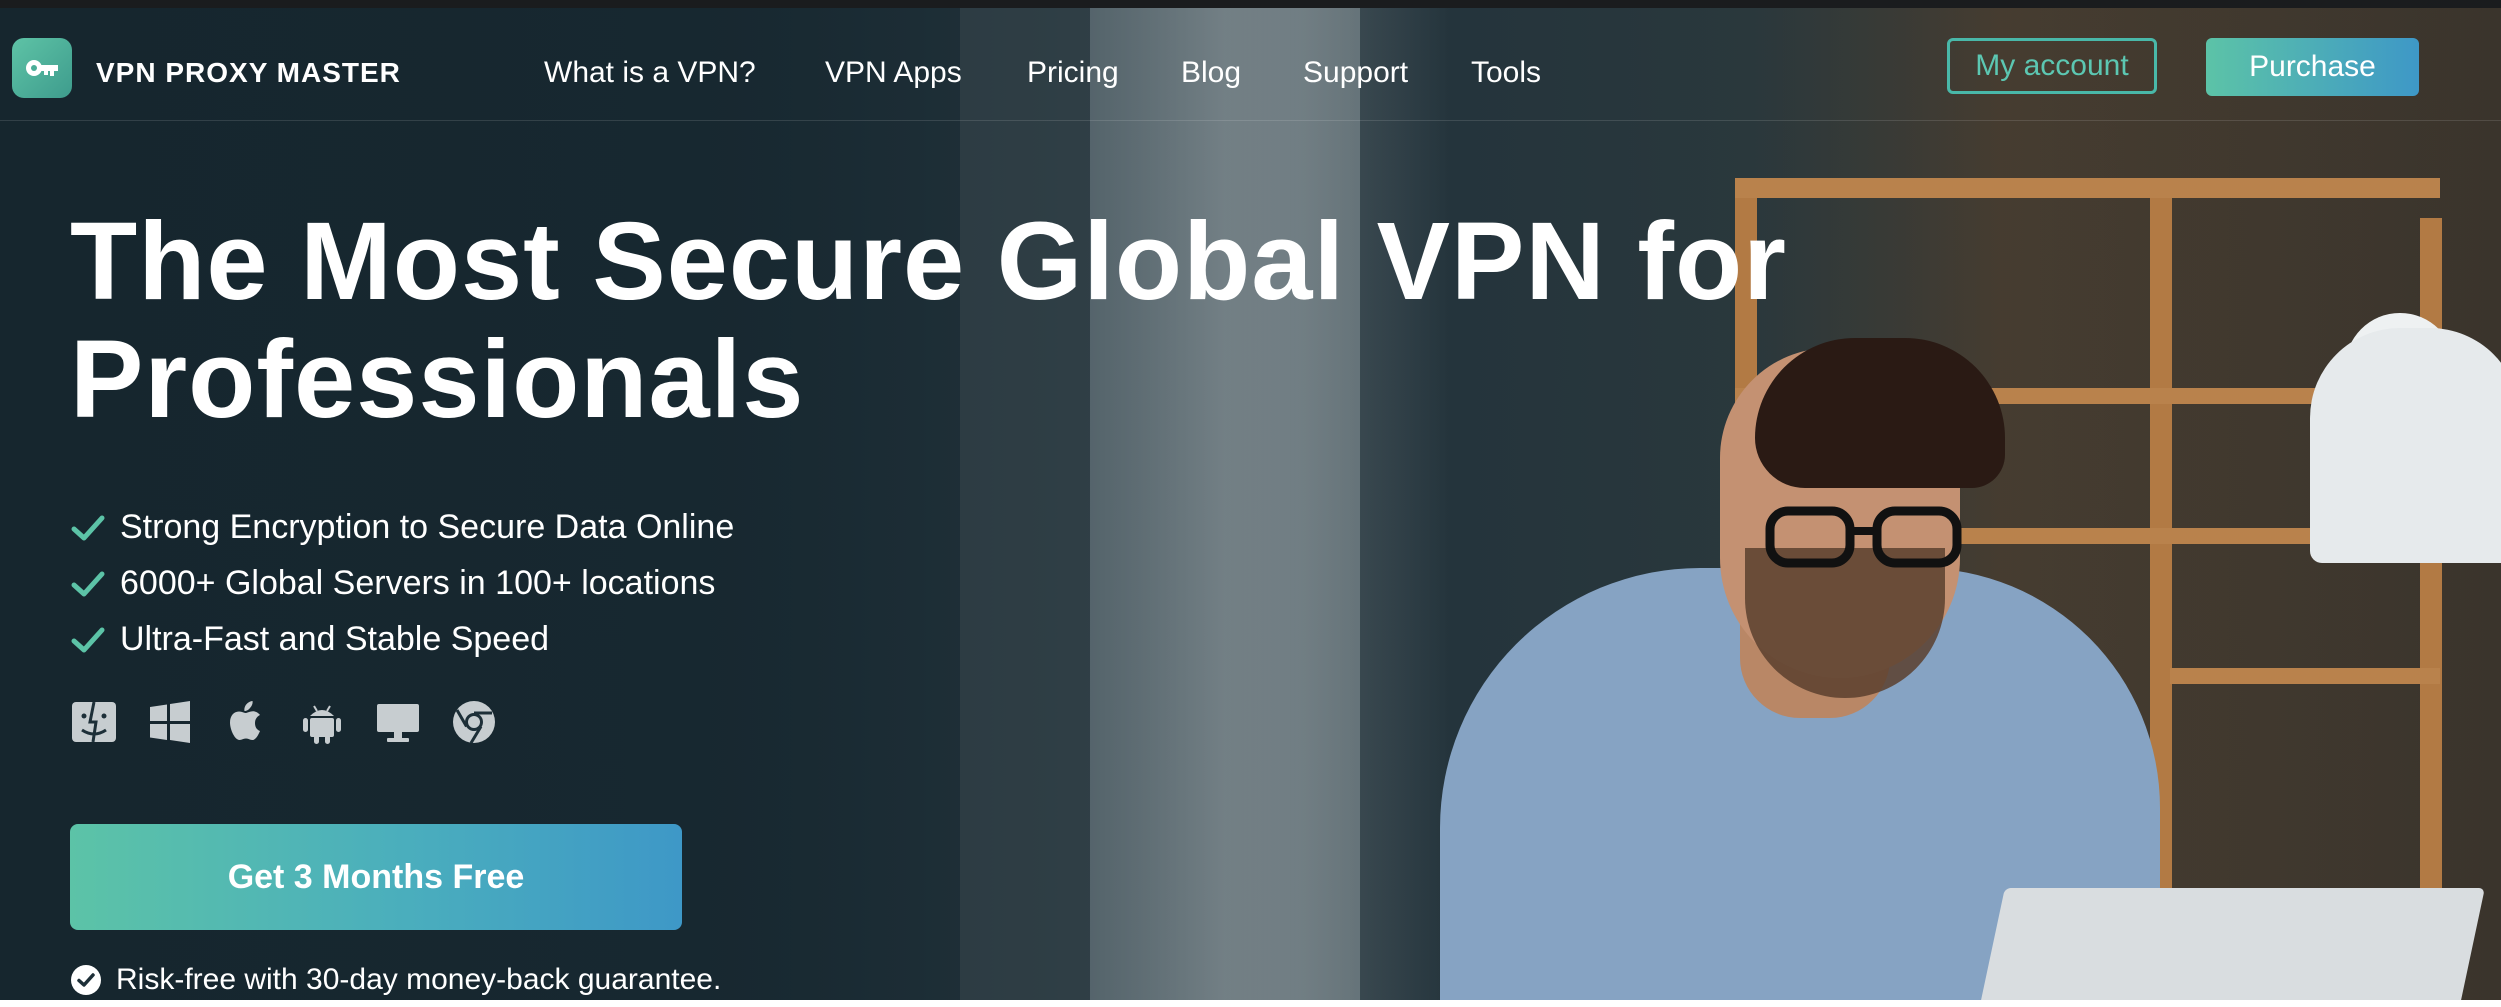 The width and height of the screenshot is (2501, 1007). I want to click on monitor-icon, so click(398, 722).